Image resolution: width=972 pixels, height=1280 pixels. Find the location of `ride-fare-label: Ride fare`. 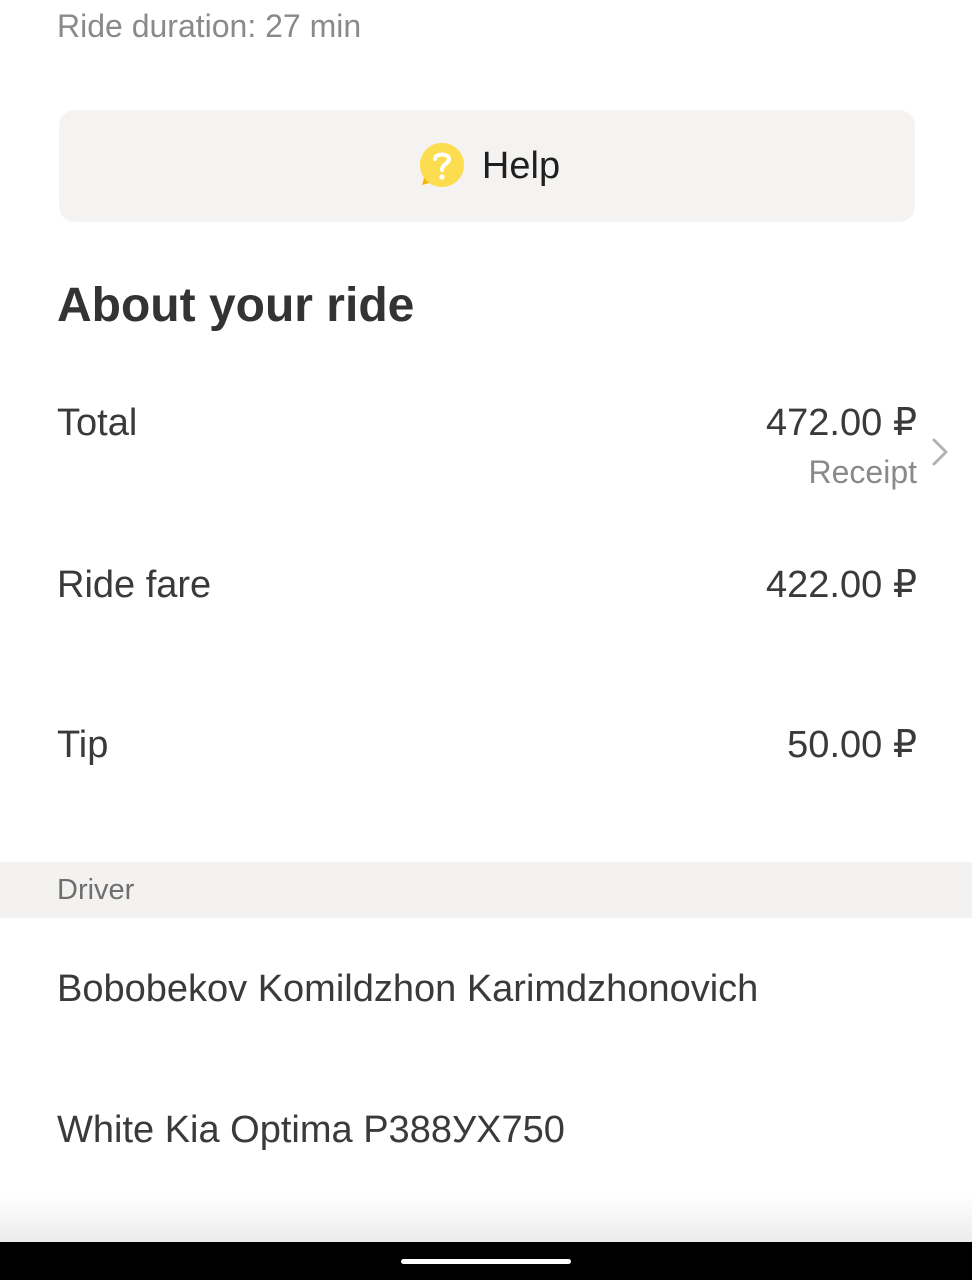

ride-fare-label: Ride fare is located at coordinates (134, 585).